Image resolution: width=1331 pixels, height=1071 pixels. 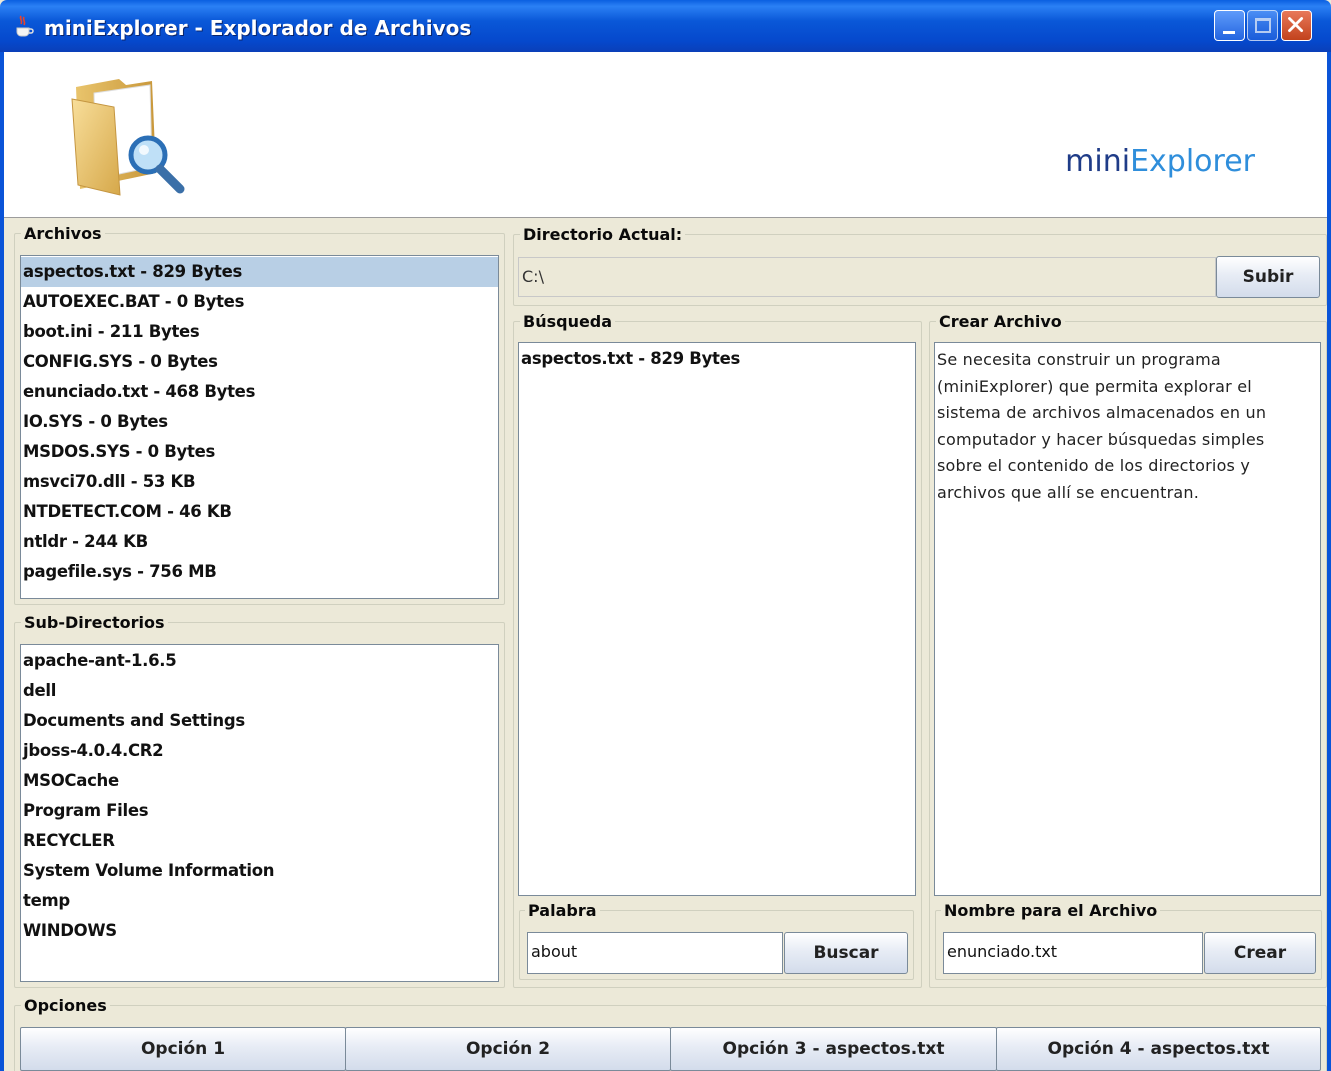 What do you see at coordinates (867, 277) in the screenshot?
I see `current-path-field: C:\` at bounding box center [867, 277].